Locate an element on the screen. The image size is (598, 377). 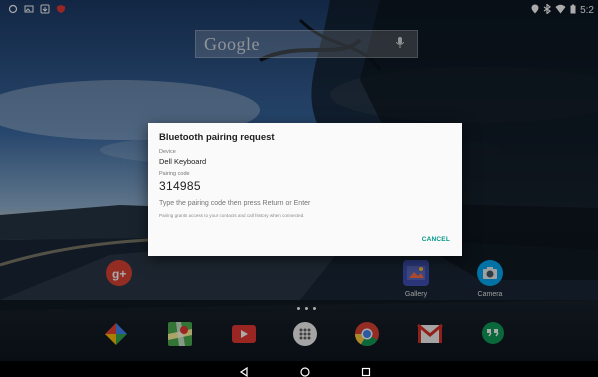
navigation-bar is located at coordinates (299, 369).